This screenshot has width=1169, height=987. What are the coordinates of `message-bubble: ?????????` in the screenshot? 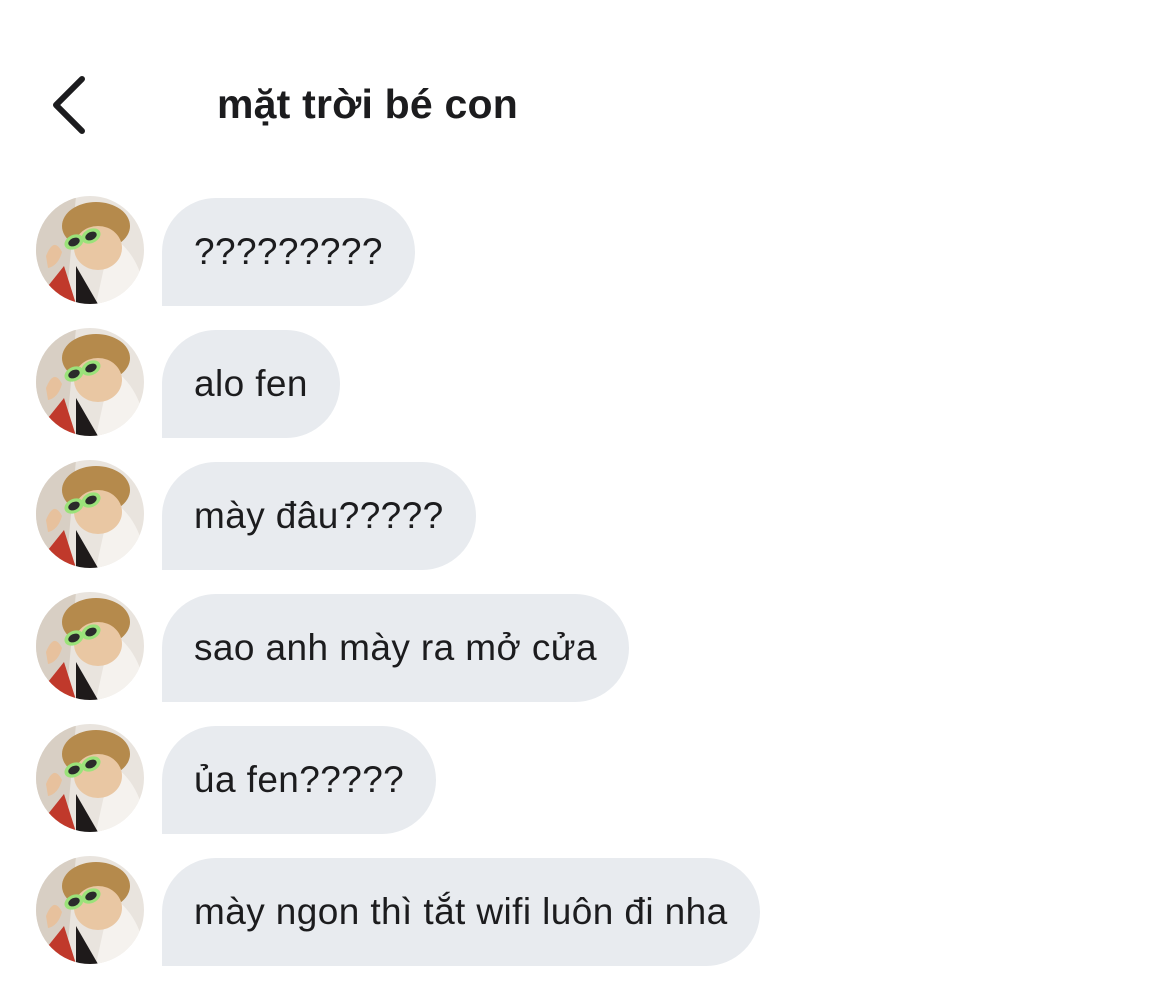 It's located at (288, 252).